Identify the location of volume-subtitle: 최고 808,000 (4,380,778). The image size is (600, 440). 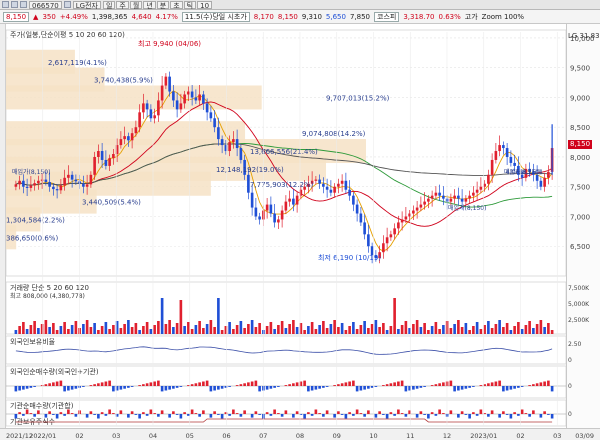
(47, 296).